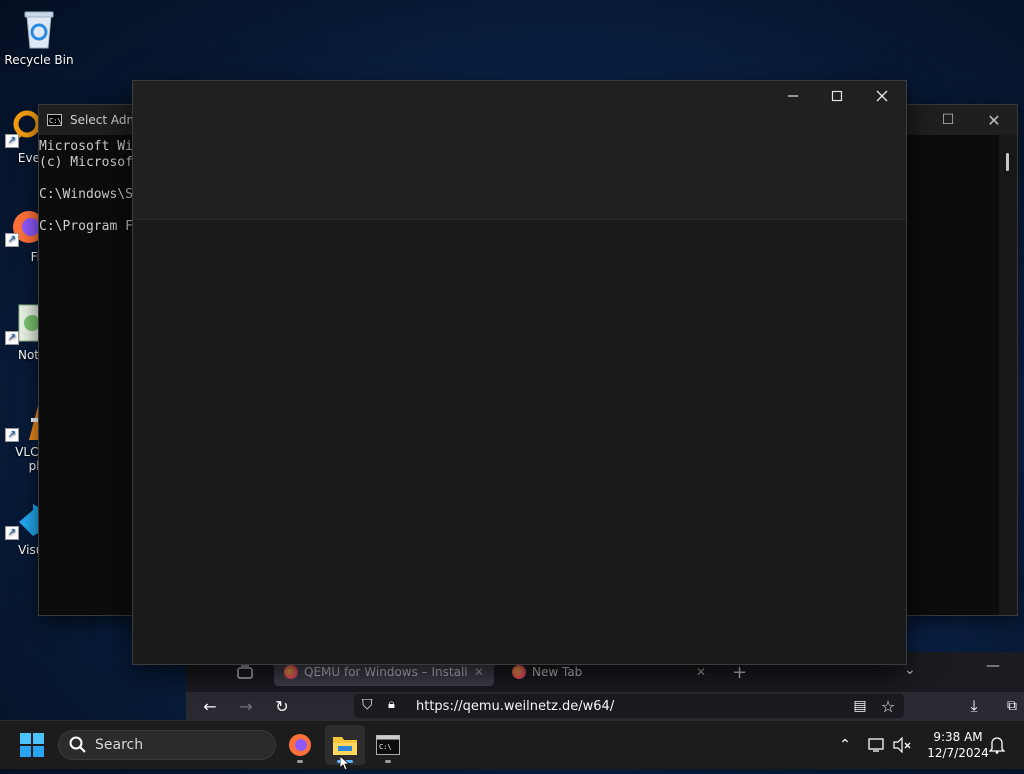 This screenshot has height=774, width=1024. I want to click on url-bar: ⛉ 🔒︎ https://qemu.weilnetz.de/w64/, so click(629, 706).